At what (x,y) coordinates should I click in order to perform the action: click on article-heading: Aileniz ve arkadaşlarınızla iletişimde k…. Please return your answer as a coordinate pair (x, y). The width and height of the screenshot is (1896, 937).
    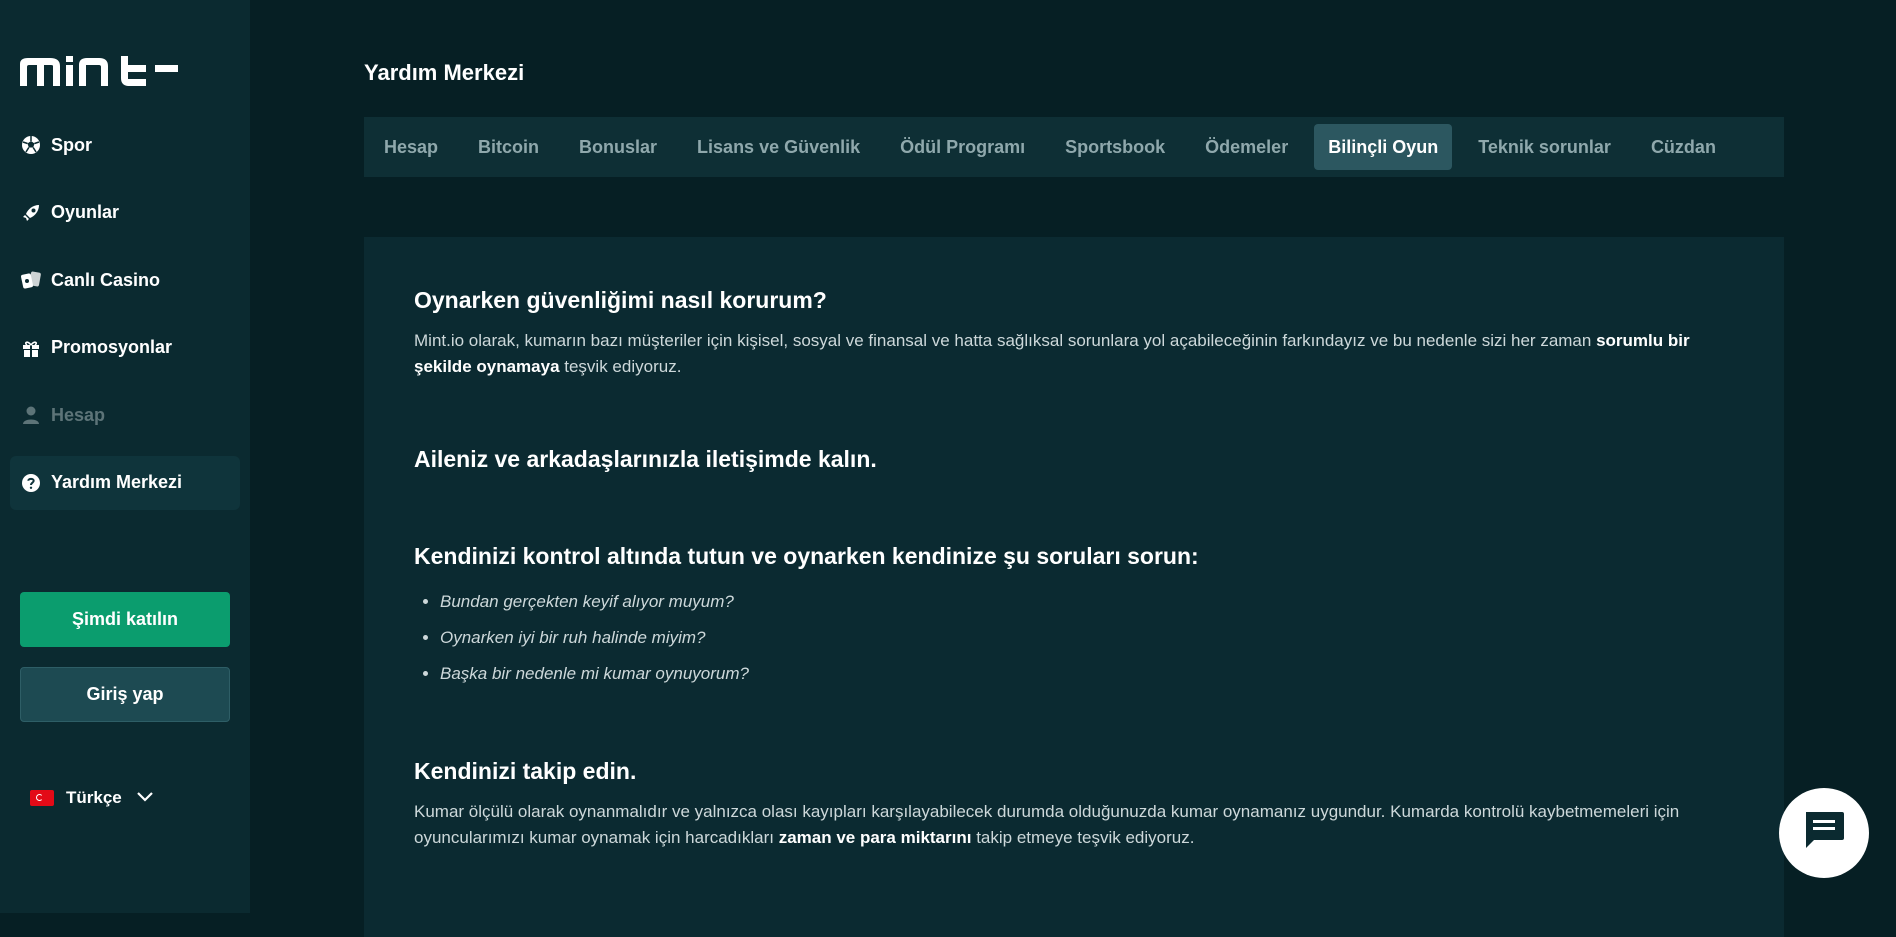
    Looking at the image, I should click on (645, 459).